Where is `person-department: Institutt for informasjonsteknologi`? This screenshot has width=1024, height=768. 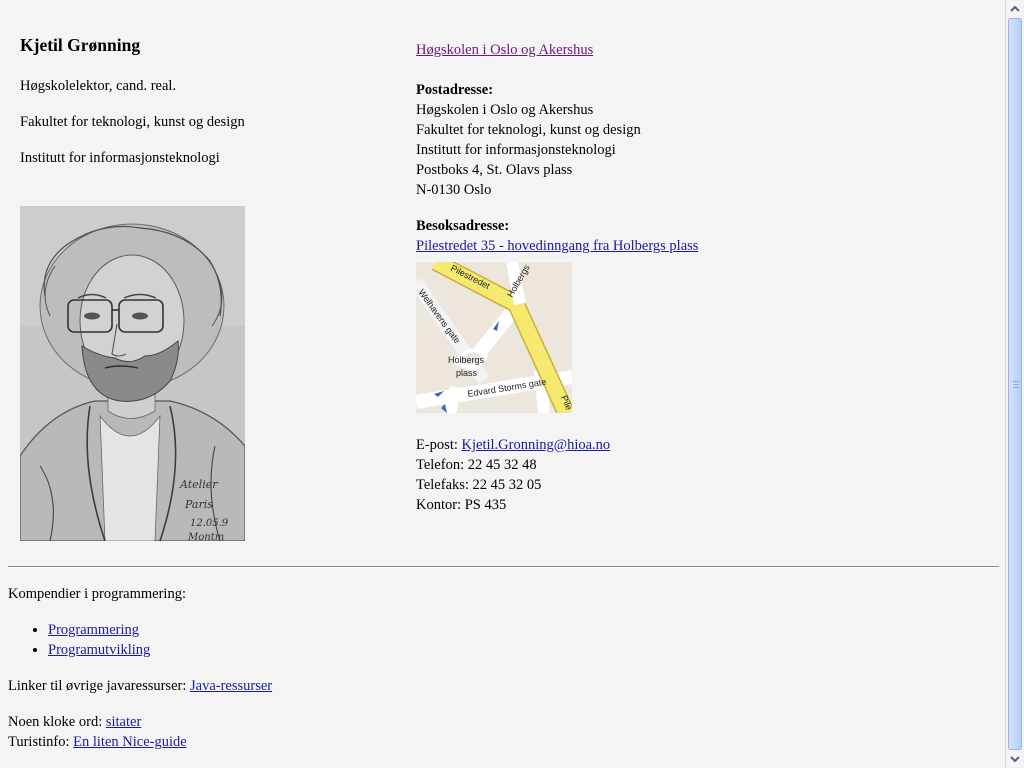
person-department: Institutt for informasjonsteknologi is located at coordinates (120, 158).